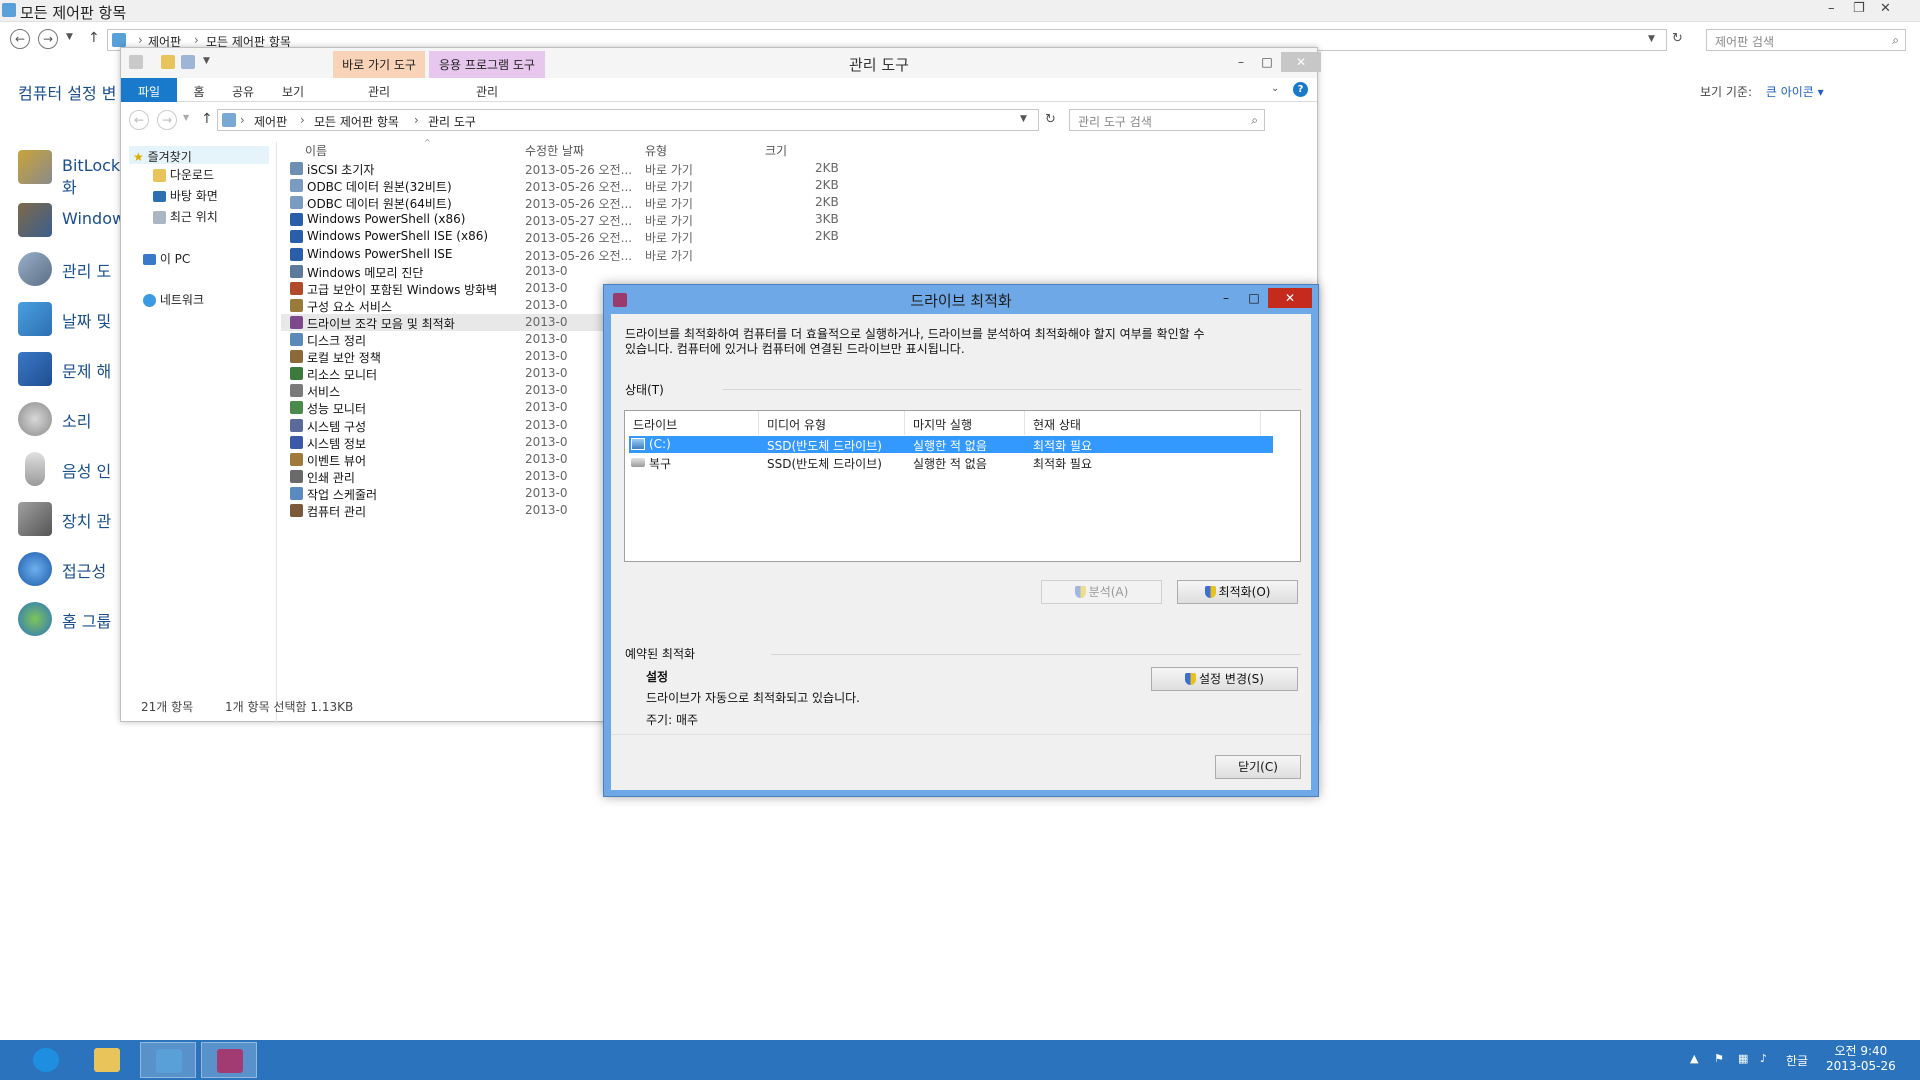  Describe the element at coordinates (73, 322) in the screenshot. I see `cp-item-date-time: 날짜 및` at that location.